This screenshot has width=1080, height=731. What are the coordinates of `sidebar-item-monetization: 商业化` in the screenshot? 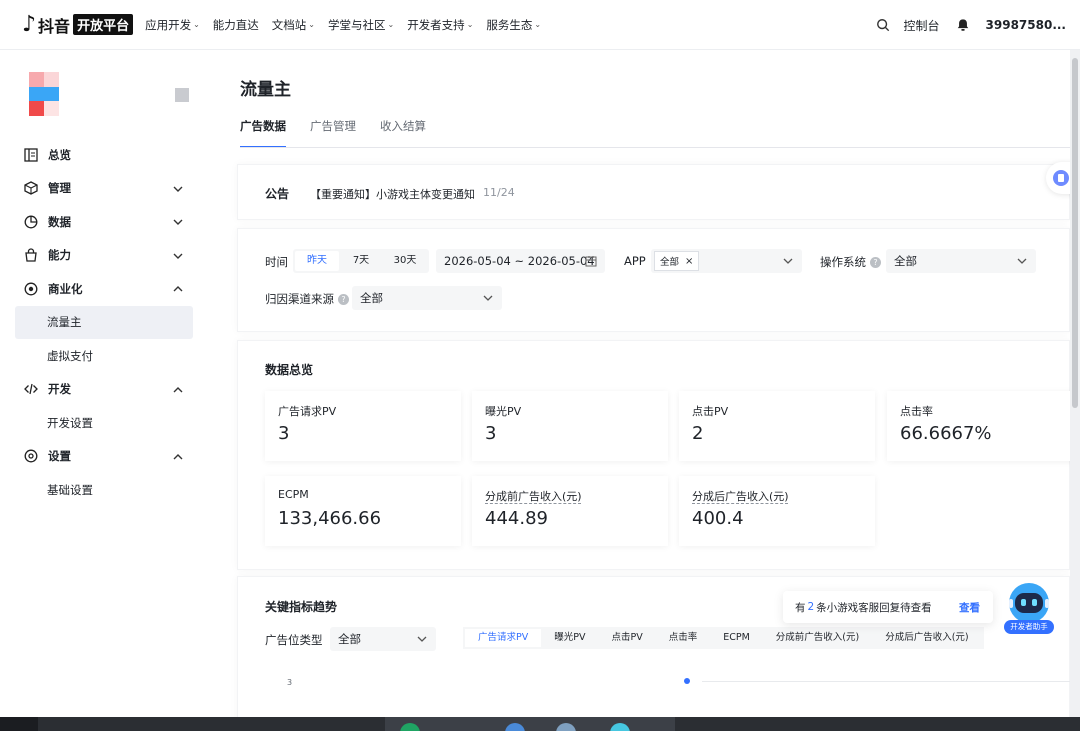 It's located at (104, 289).